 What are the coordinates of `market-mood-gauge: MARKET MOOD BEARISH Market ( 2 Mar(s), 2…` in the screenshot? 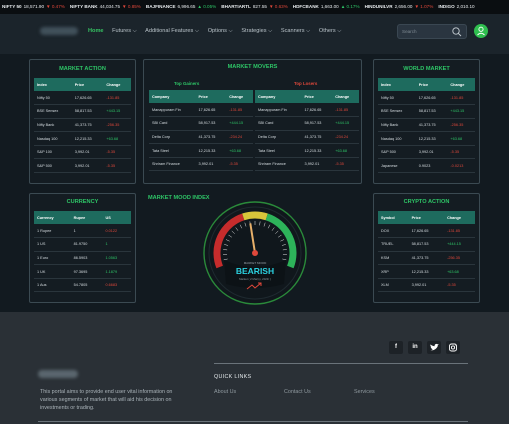 It's located at (255, 253).